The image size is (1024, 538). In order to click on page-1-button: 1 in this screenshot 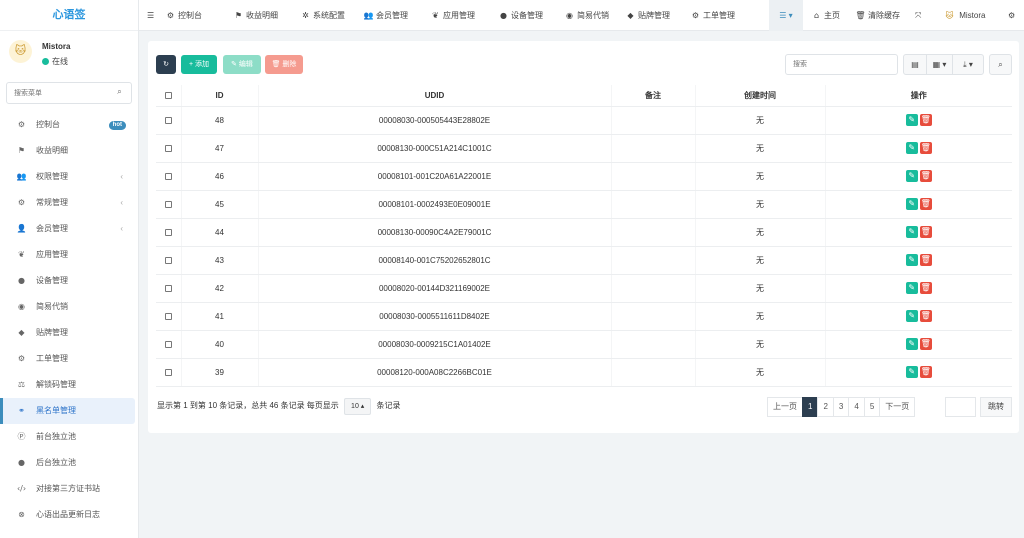, I will do `click(810, 407)`.